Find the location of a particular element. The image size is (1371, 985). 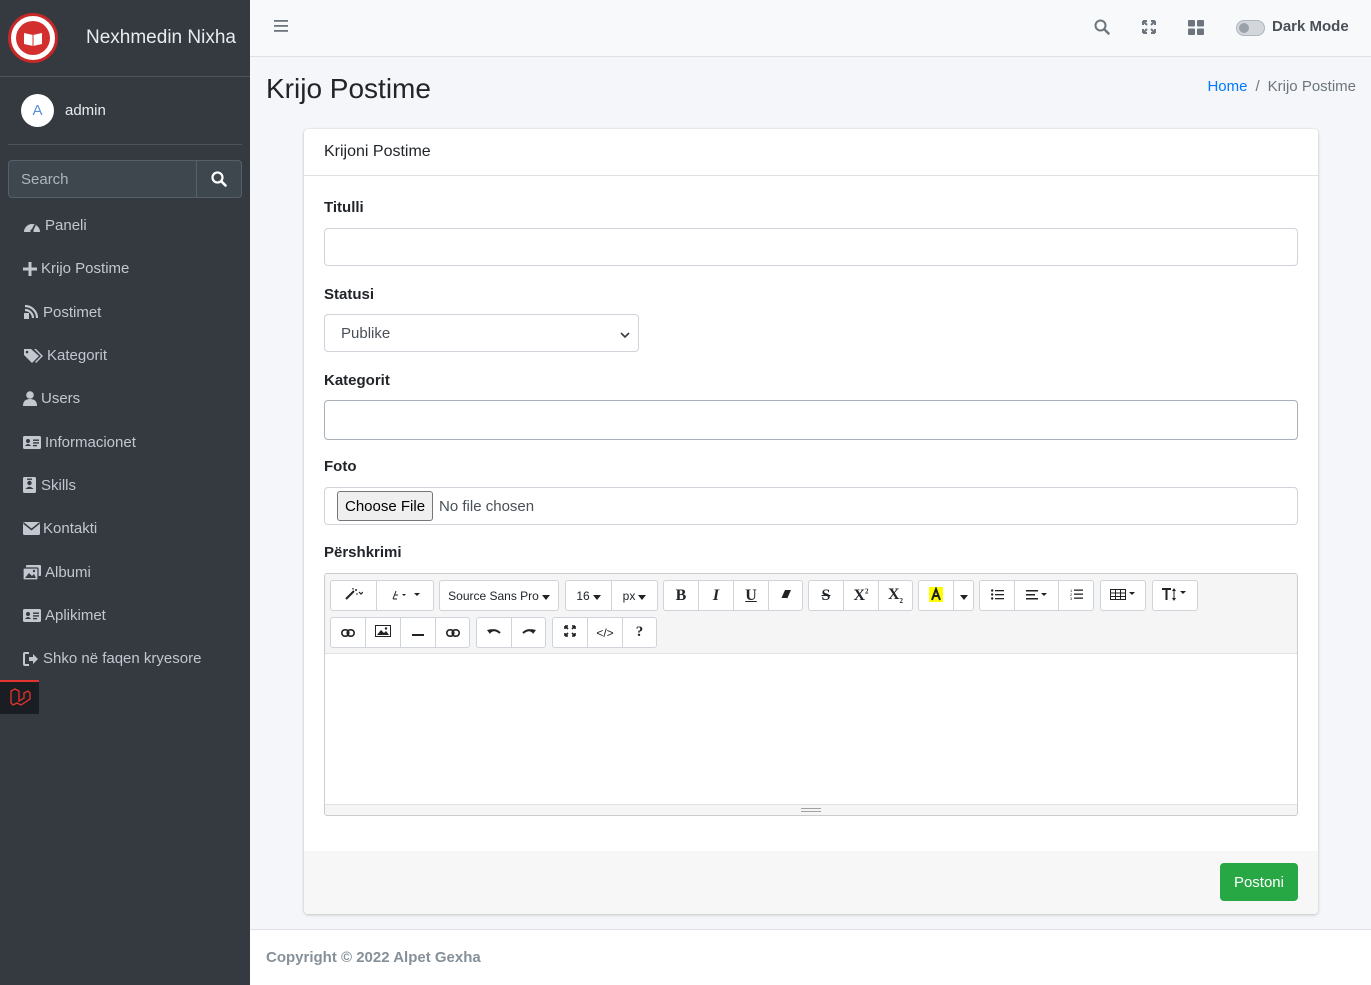

link-icon is located at coordinates (348, 633).